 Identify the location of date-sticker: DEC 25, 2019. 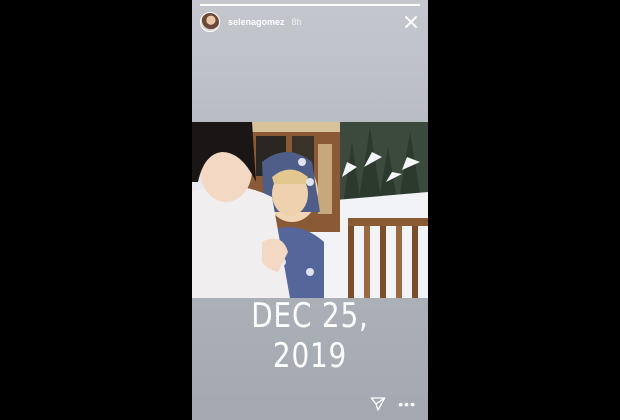
(310, 336).